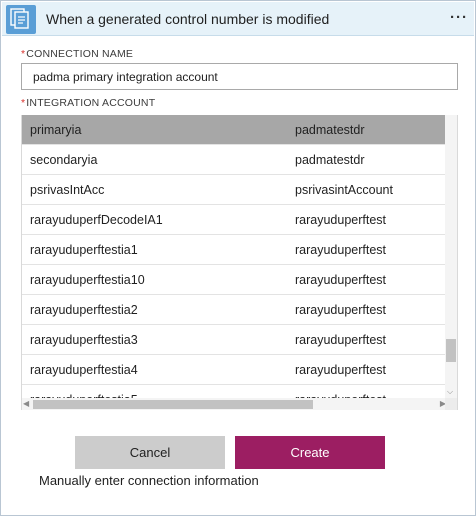  I want to click on table-row: primaryia padmatestdr, so click(234, 130).